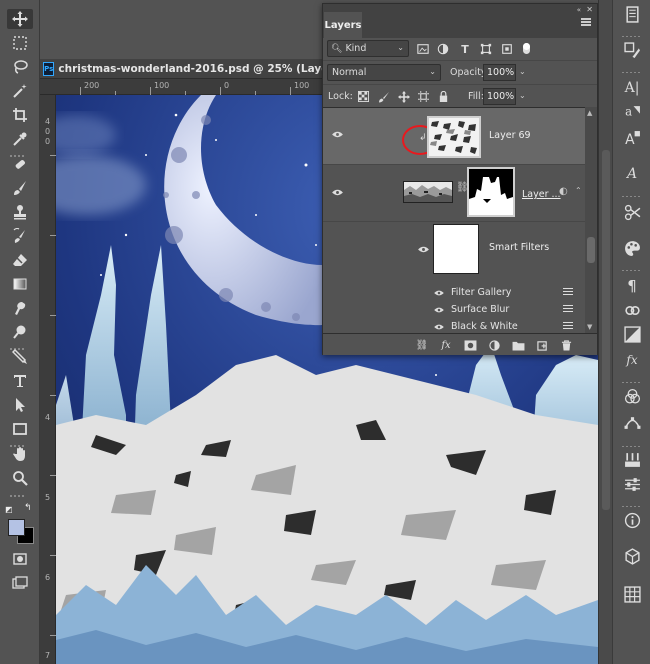 Image resolution: width=650 pixels, height=664 pixels. What do you see at coordinates (632, 520) in the screenshot?
I see `info-panel-icon` at bounding box center [632, 520].